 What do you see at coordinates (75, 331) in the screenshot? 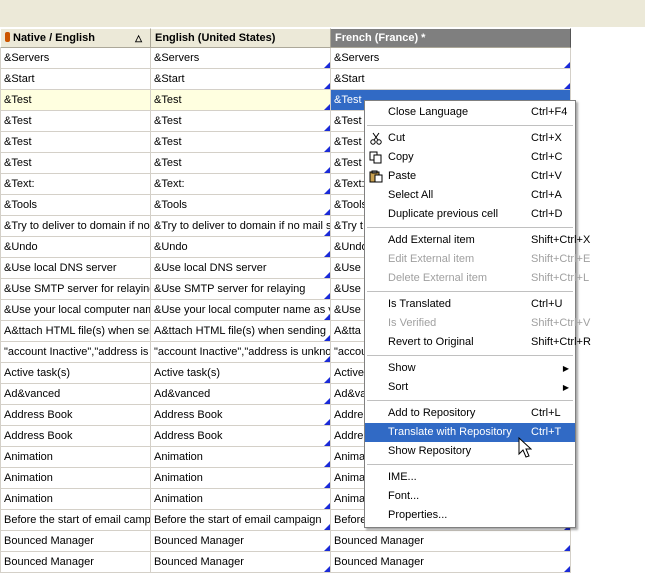
I see `native-cell: A&ttach HTML file(s) when sending` at bounding box center [75, 331].